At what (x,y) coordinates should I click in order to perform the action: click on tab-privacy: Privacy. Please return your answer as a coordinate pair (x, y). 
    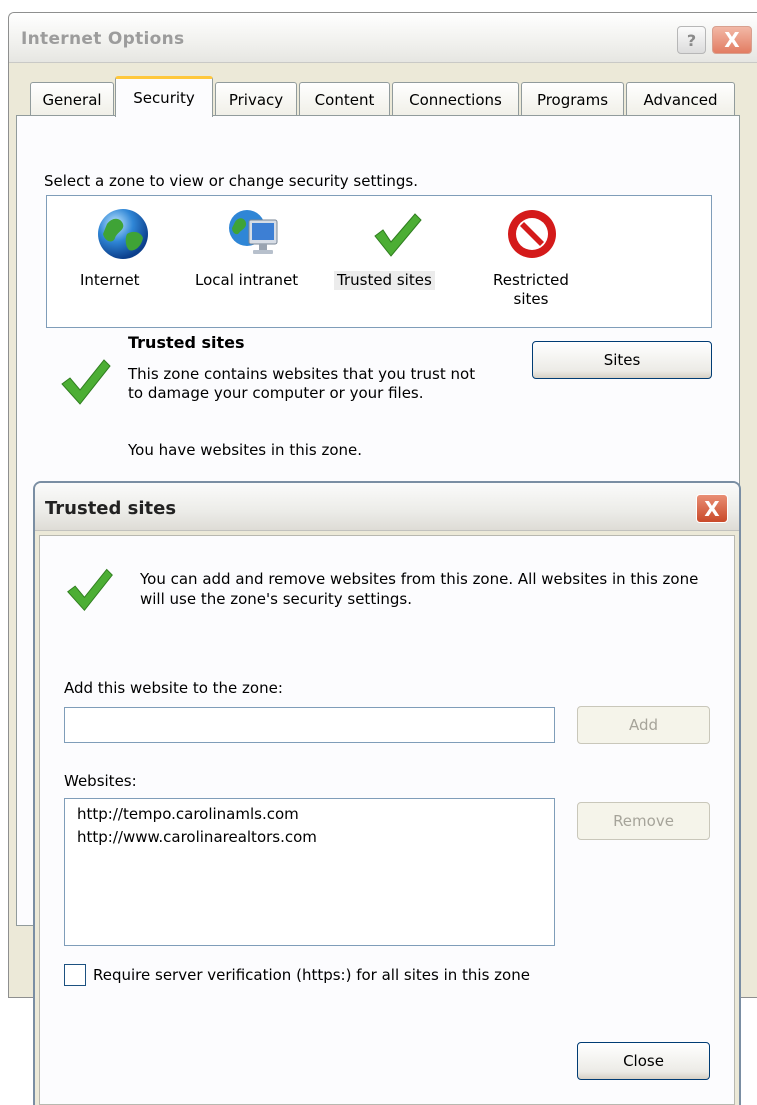
    Looking at the image, I should click on (256, 99).